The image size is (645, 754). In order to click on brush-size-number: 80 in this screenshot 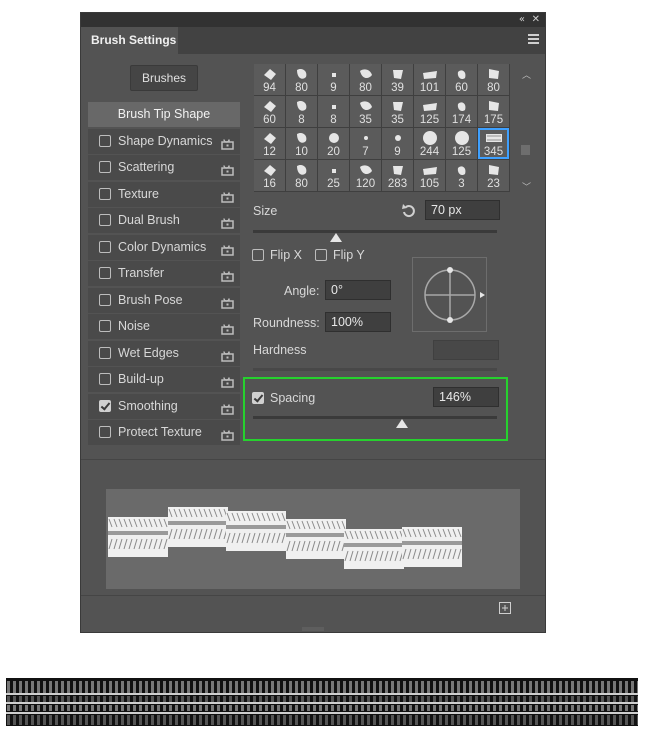, I will do `click(365, 88)`.